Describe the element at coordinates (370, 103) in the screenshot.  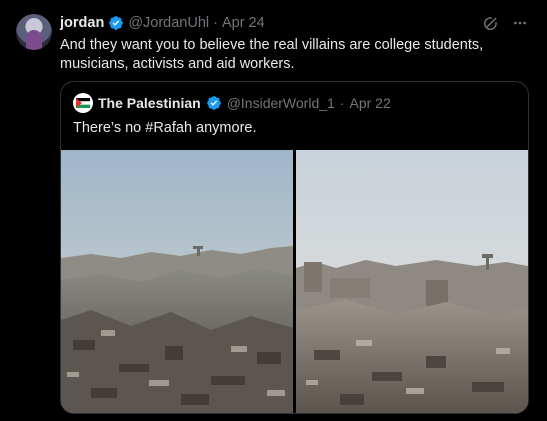
I see `quote-date: Apr 22` at that location.